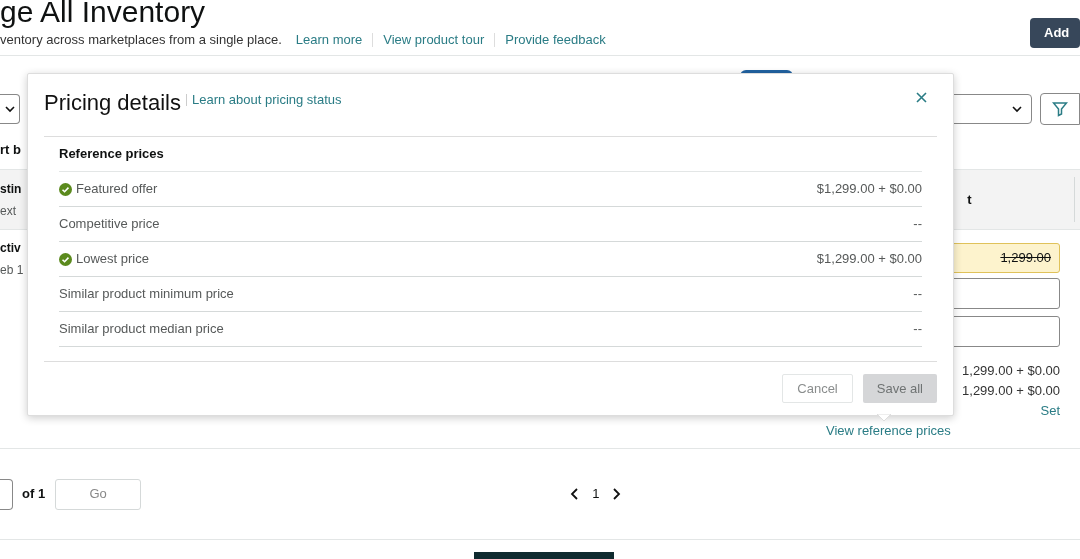  Describe the element at coordinates (1050, 411) in the screenshot. I see `set-link: Set` at that location.